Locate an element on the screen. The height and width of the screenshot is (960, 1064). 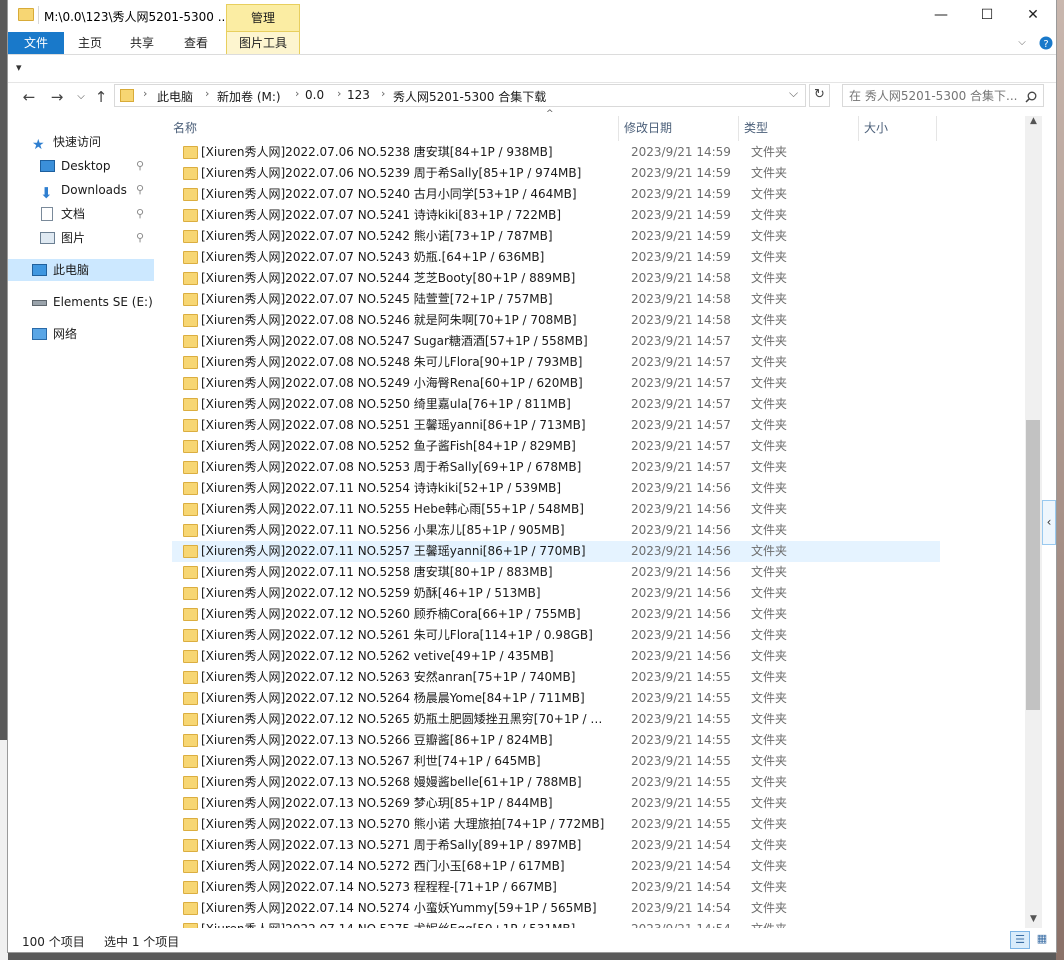
scroll-up-arrow: ▲ is located at coordinates (1033, 121).